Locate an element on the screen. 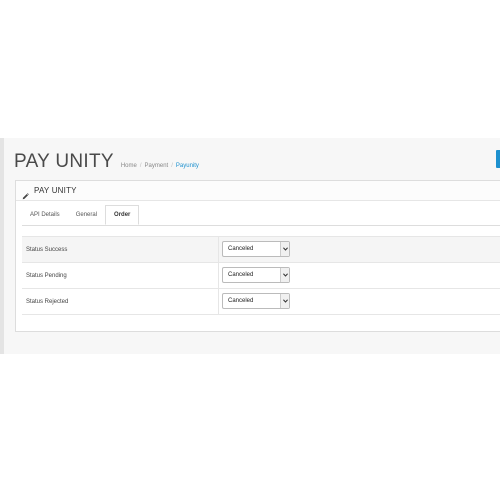  status-rejected-select: Canceled is located at coordinates (256, 301).